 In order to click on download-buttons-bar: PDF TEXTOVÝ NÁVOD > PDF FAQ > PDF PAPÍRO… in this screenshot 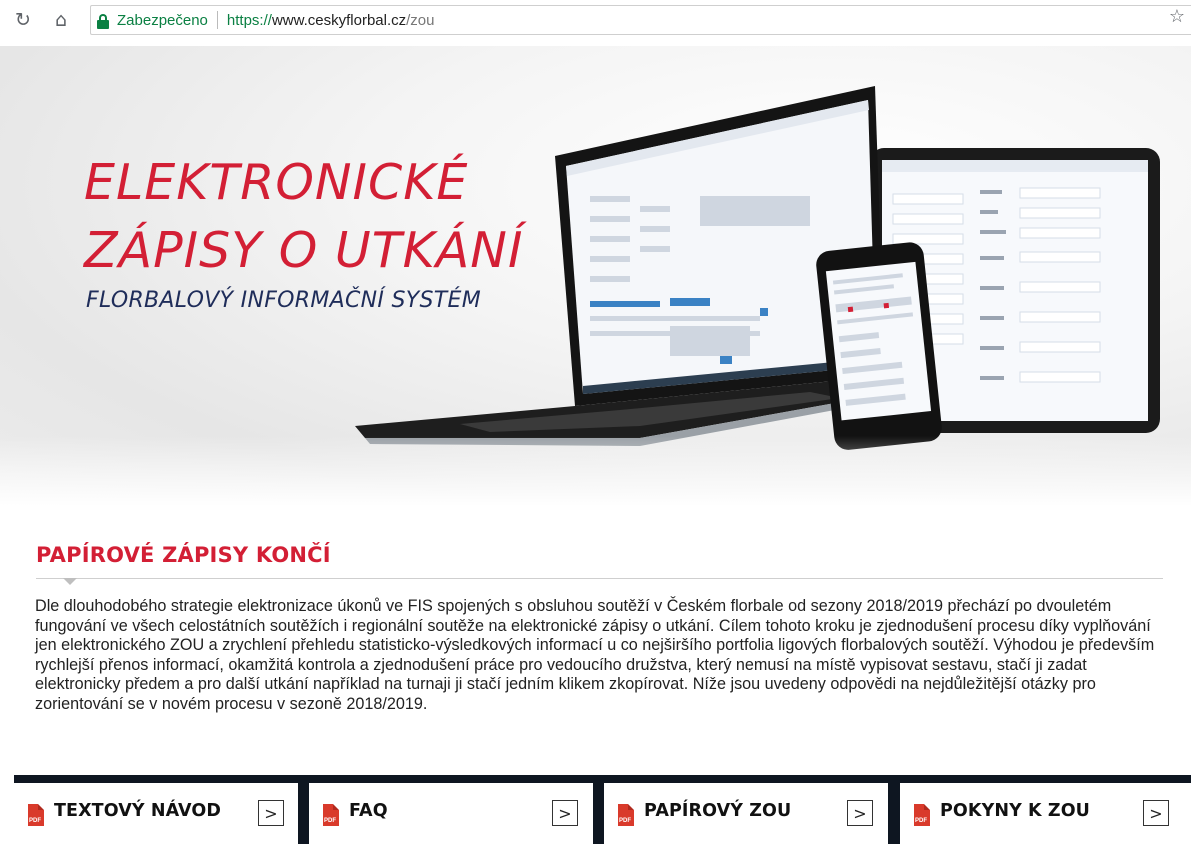, I will do `click(602, 809)`.